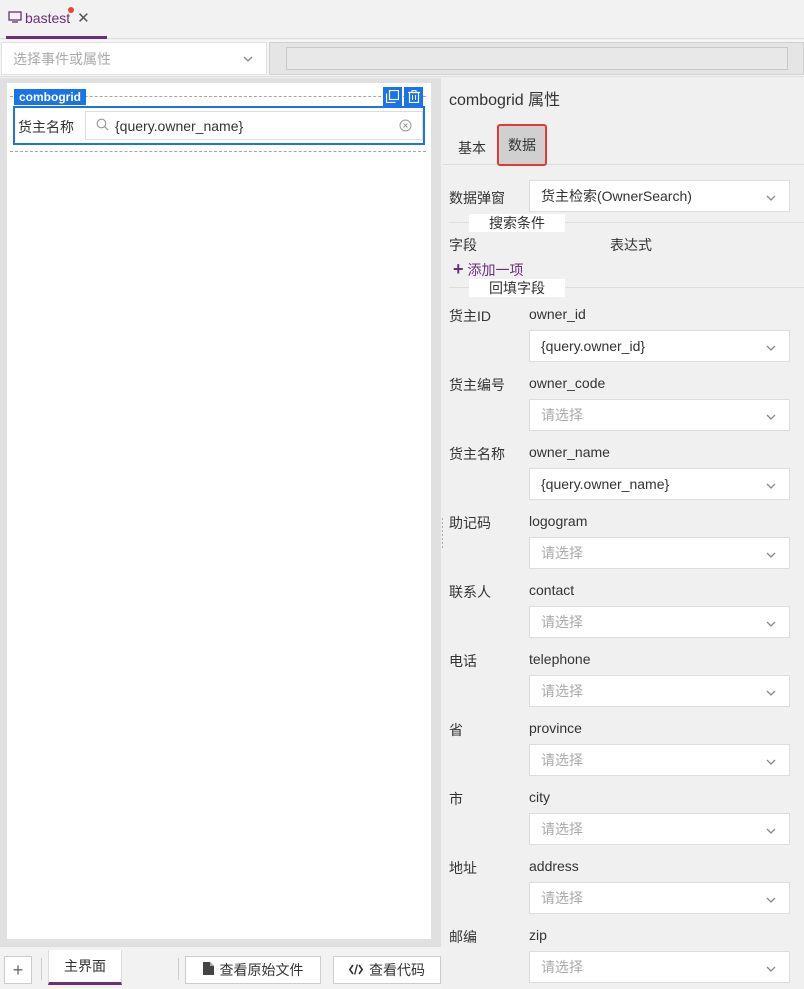 The image size is (804, 989). Describe the element at coordinates (522, 145) in the screenshot. I see `tab-data: 数据` at that location.